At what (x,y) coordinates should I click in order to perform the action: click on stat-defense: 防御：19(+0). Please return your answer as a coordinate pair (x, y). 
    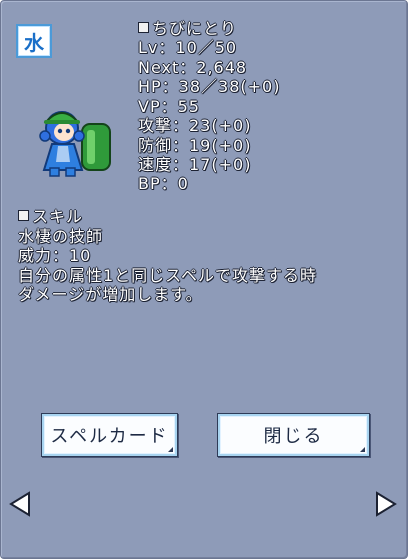
    Looking at the image, I should click on (195, 145).